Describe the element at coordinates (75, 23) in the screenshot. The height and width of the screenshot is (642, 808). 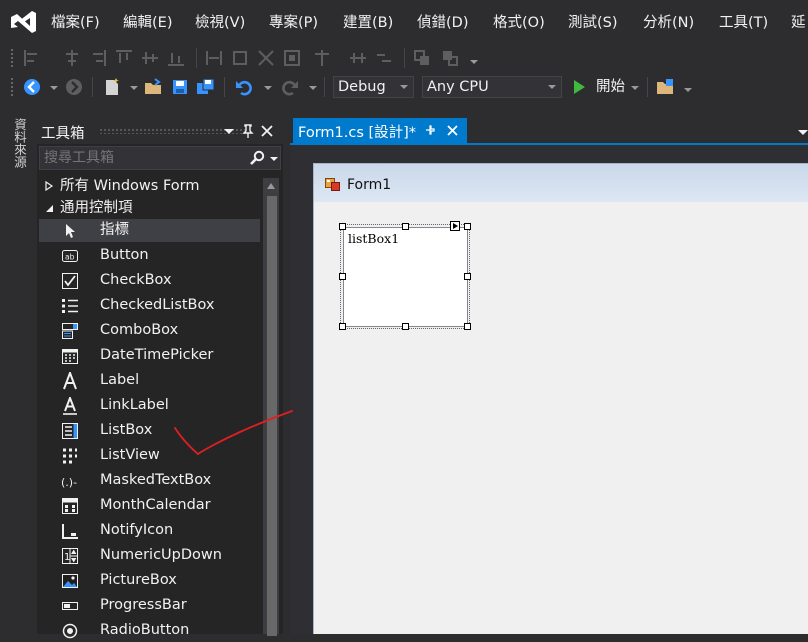
I see `menu-file: 檔案(F)` at that location.